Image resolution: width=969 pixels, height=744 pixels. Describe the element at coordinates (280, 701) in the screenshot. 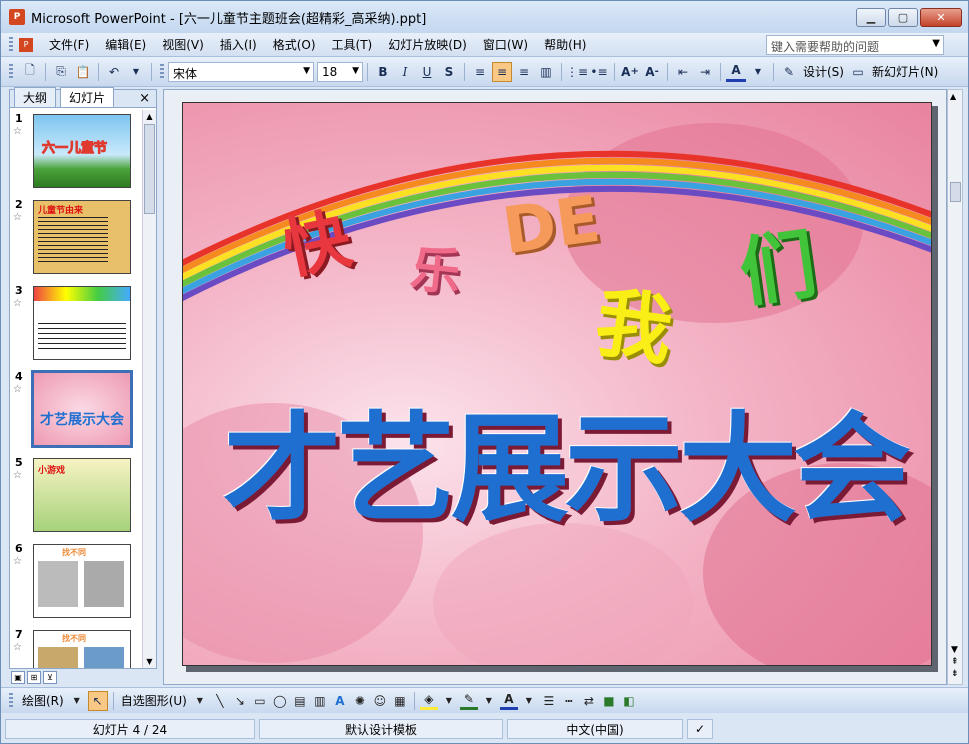

I see `oval-icon: ◯` at that location.